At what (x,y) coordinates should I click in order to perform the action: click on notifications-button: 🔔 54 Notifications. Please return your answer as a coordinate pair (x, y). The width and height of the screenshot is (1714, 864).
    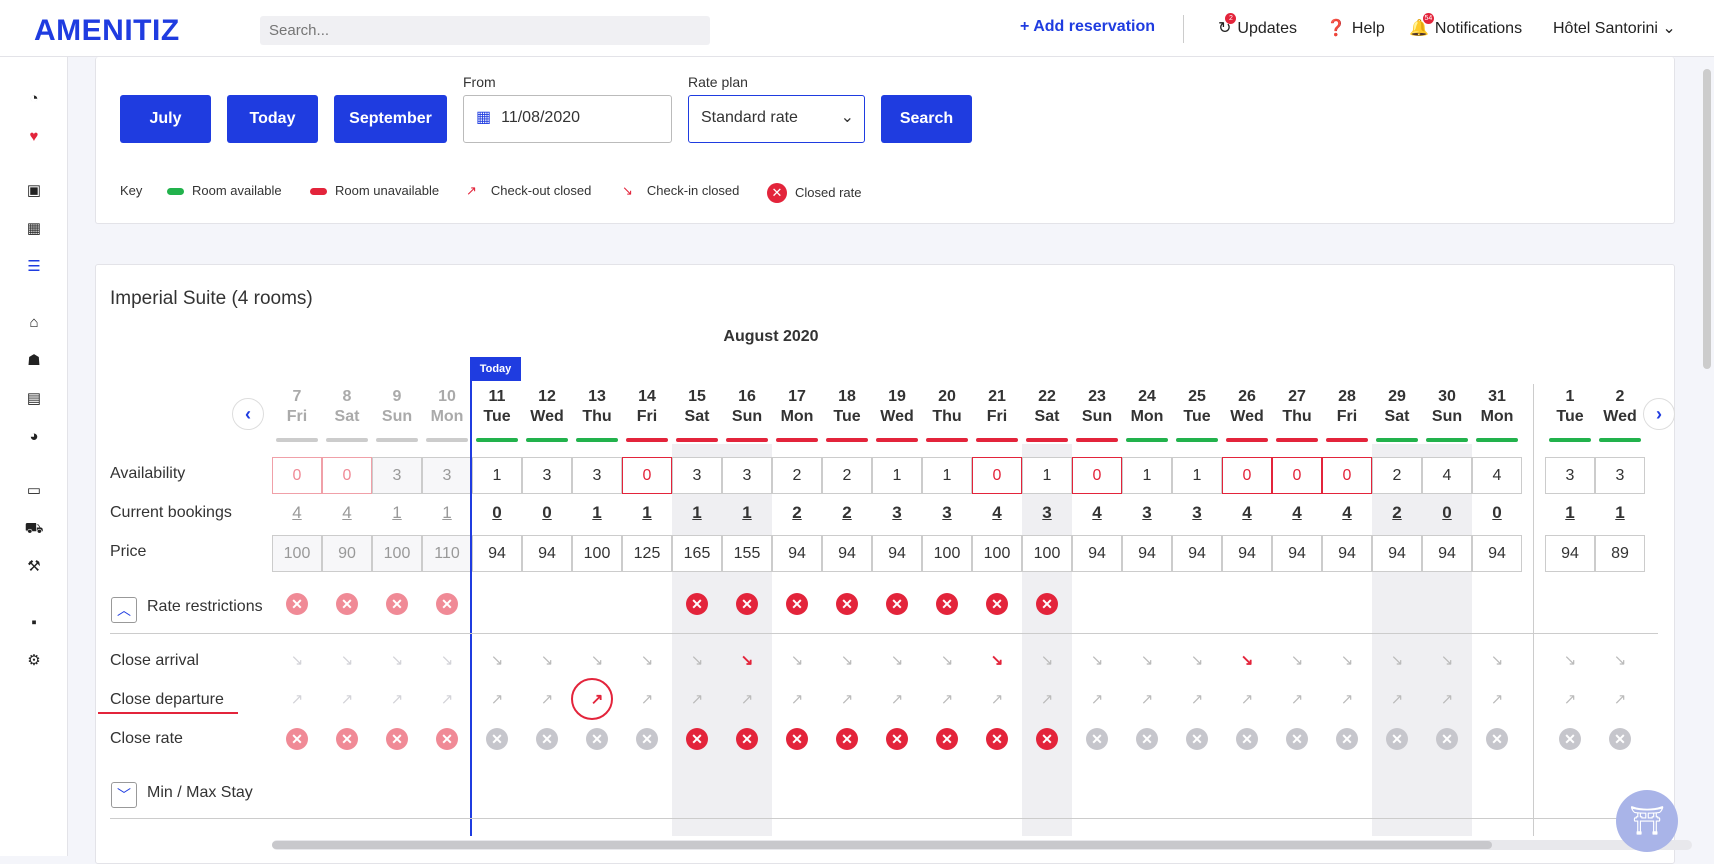
    Looking at the image, I should click on (1465, 25).